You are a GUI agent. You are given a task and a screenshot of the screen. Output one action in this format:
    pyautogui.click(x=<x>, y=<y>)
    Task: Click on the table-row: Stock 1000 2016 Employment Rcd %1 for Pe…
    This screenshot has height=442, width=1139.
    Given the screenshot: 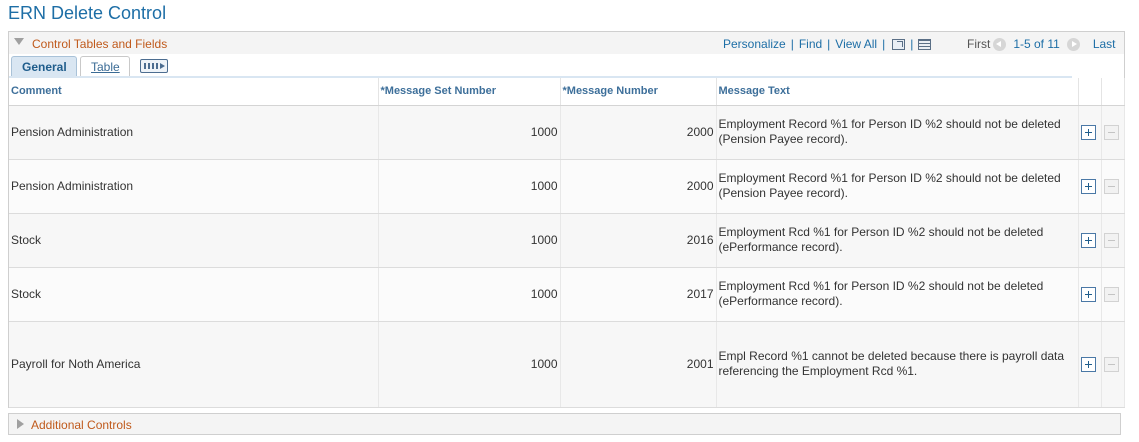 What is the action you would take?
    pyautogui.click(x=567, y=240)
    